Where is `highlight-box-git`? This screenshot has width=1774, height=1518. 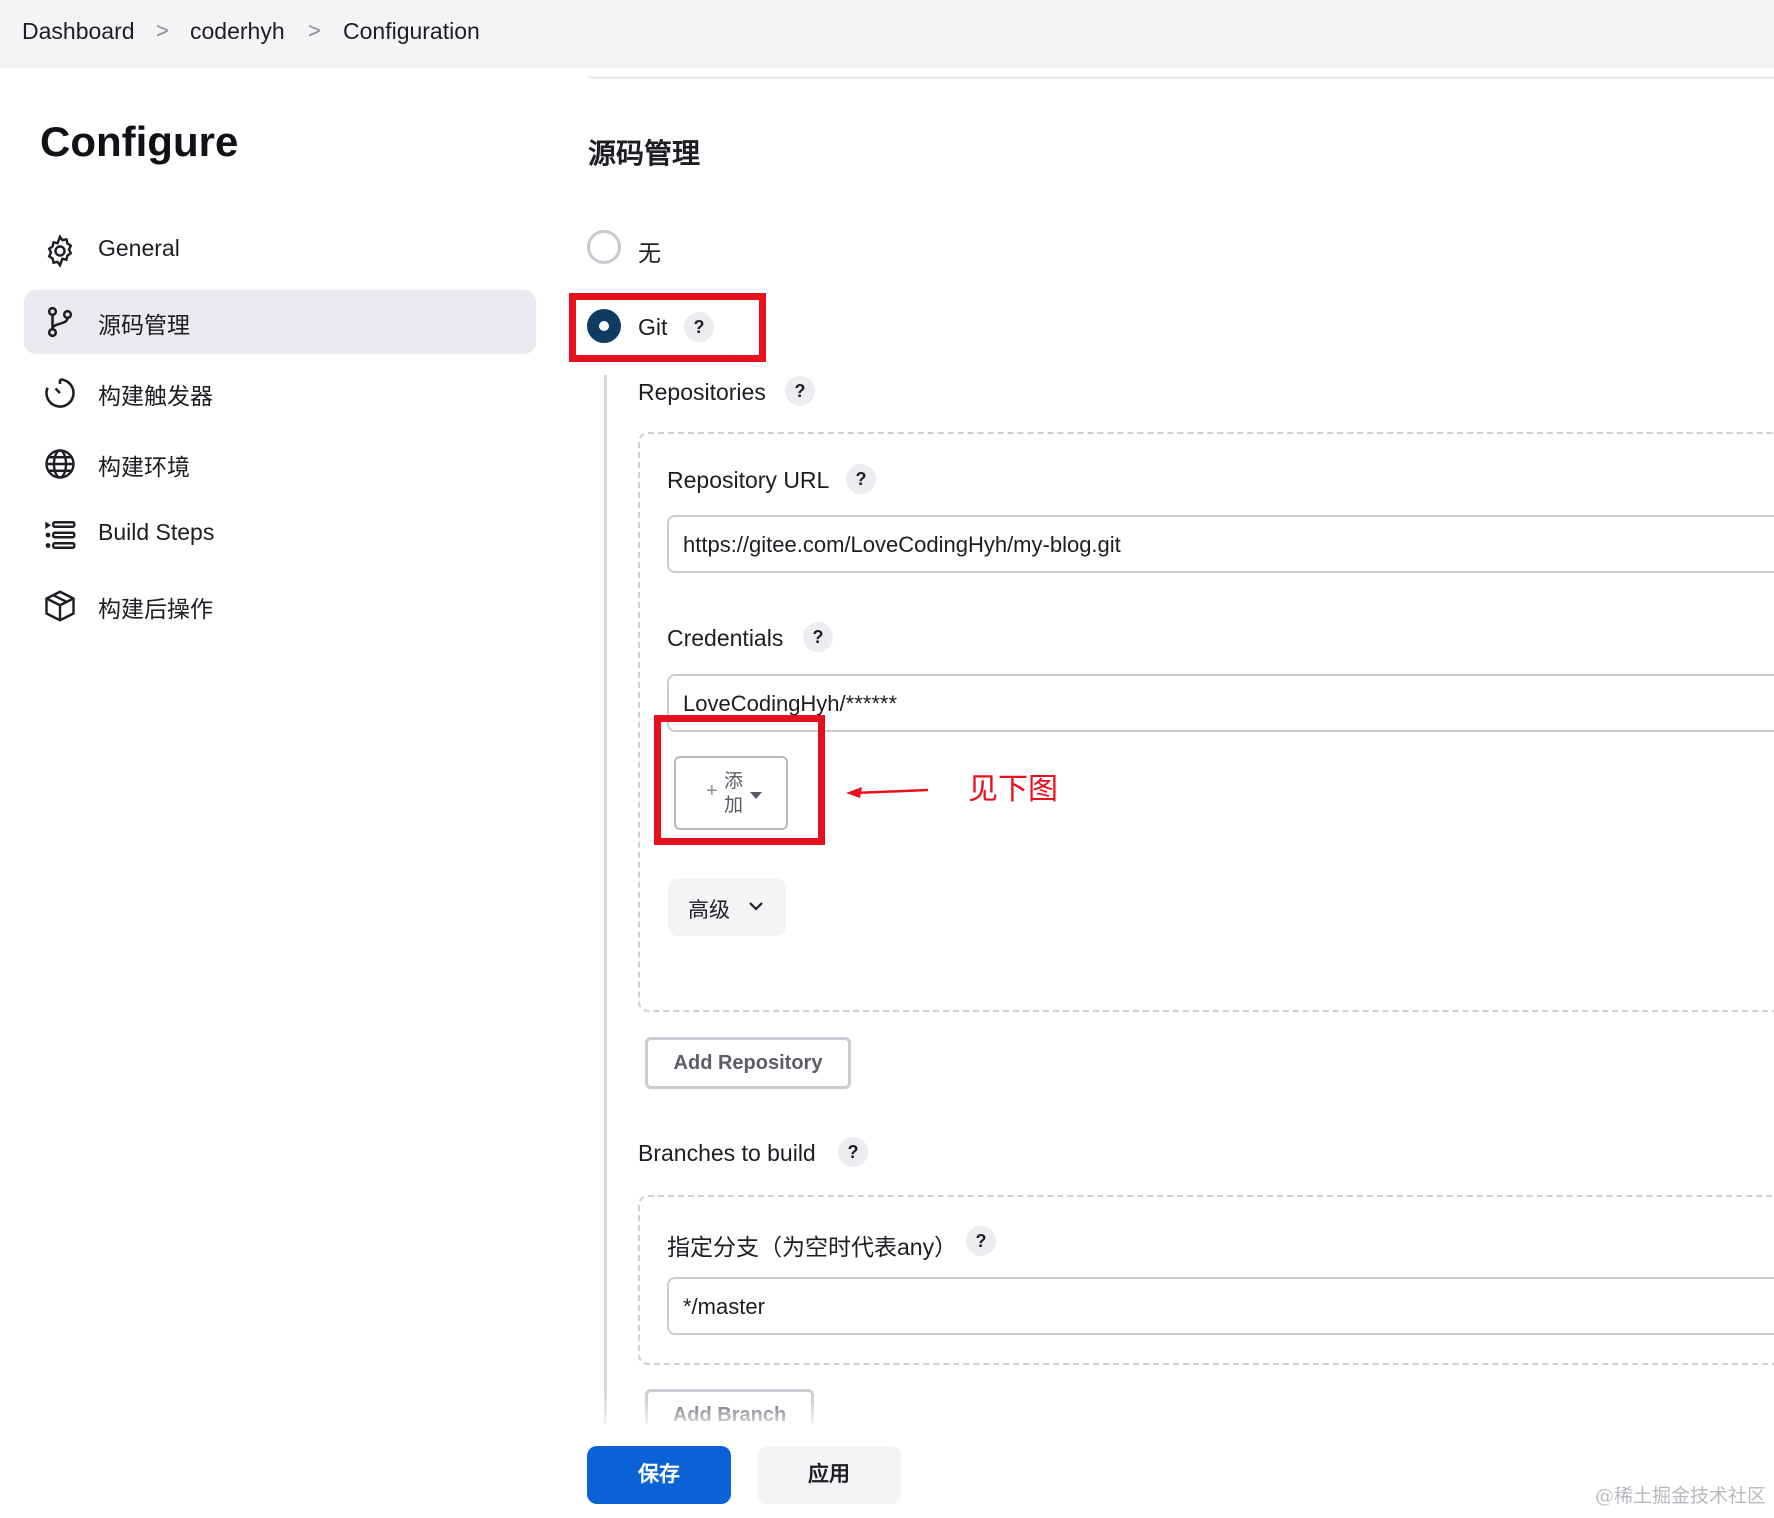 highlight-box-git is located at coordinates (667, 327).